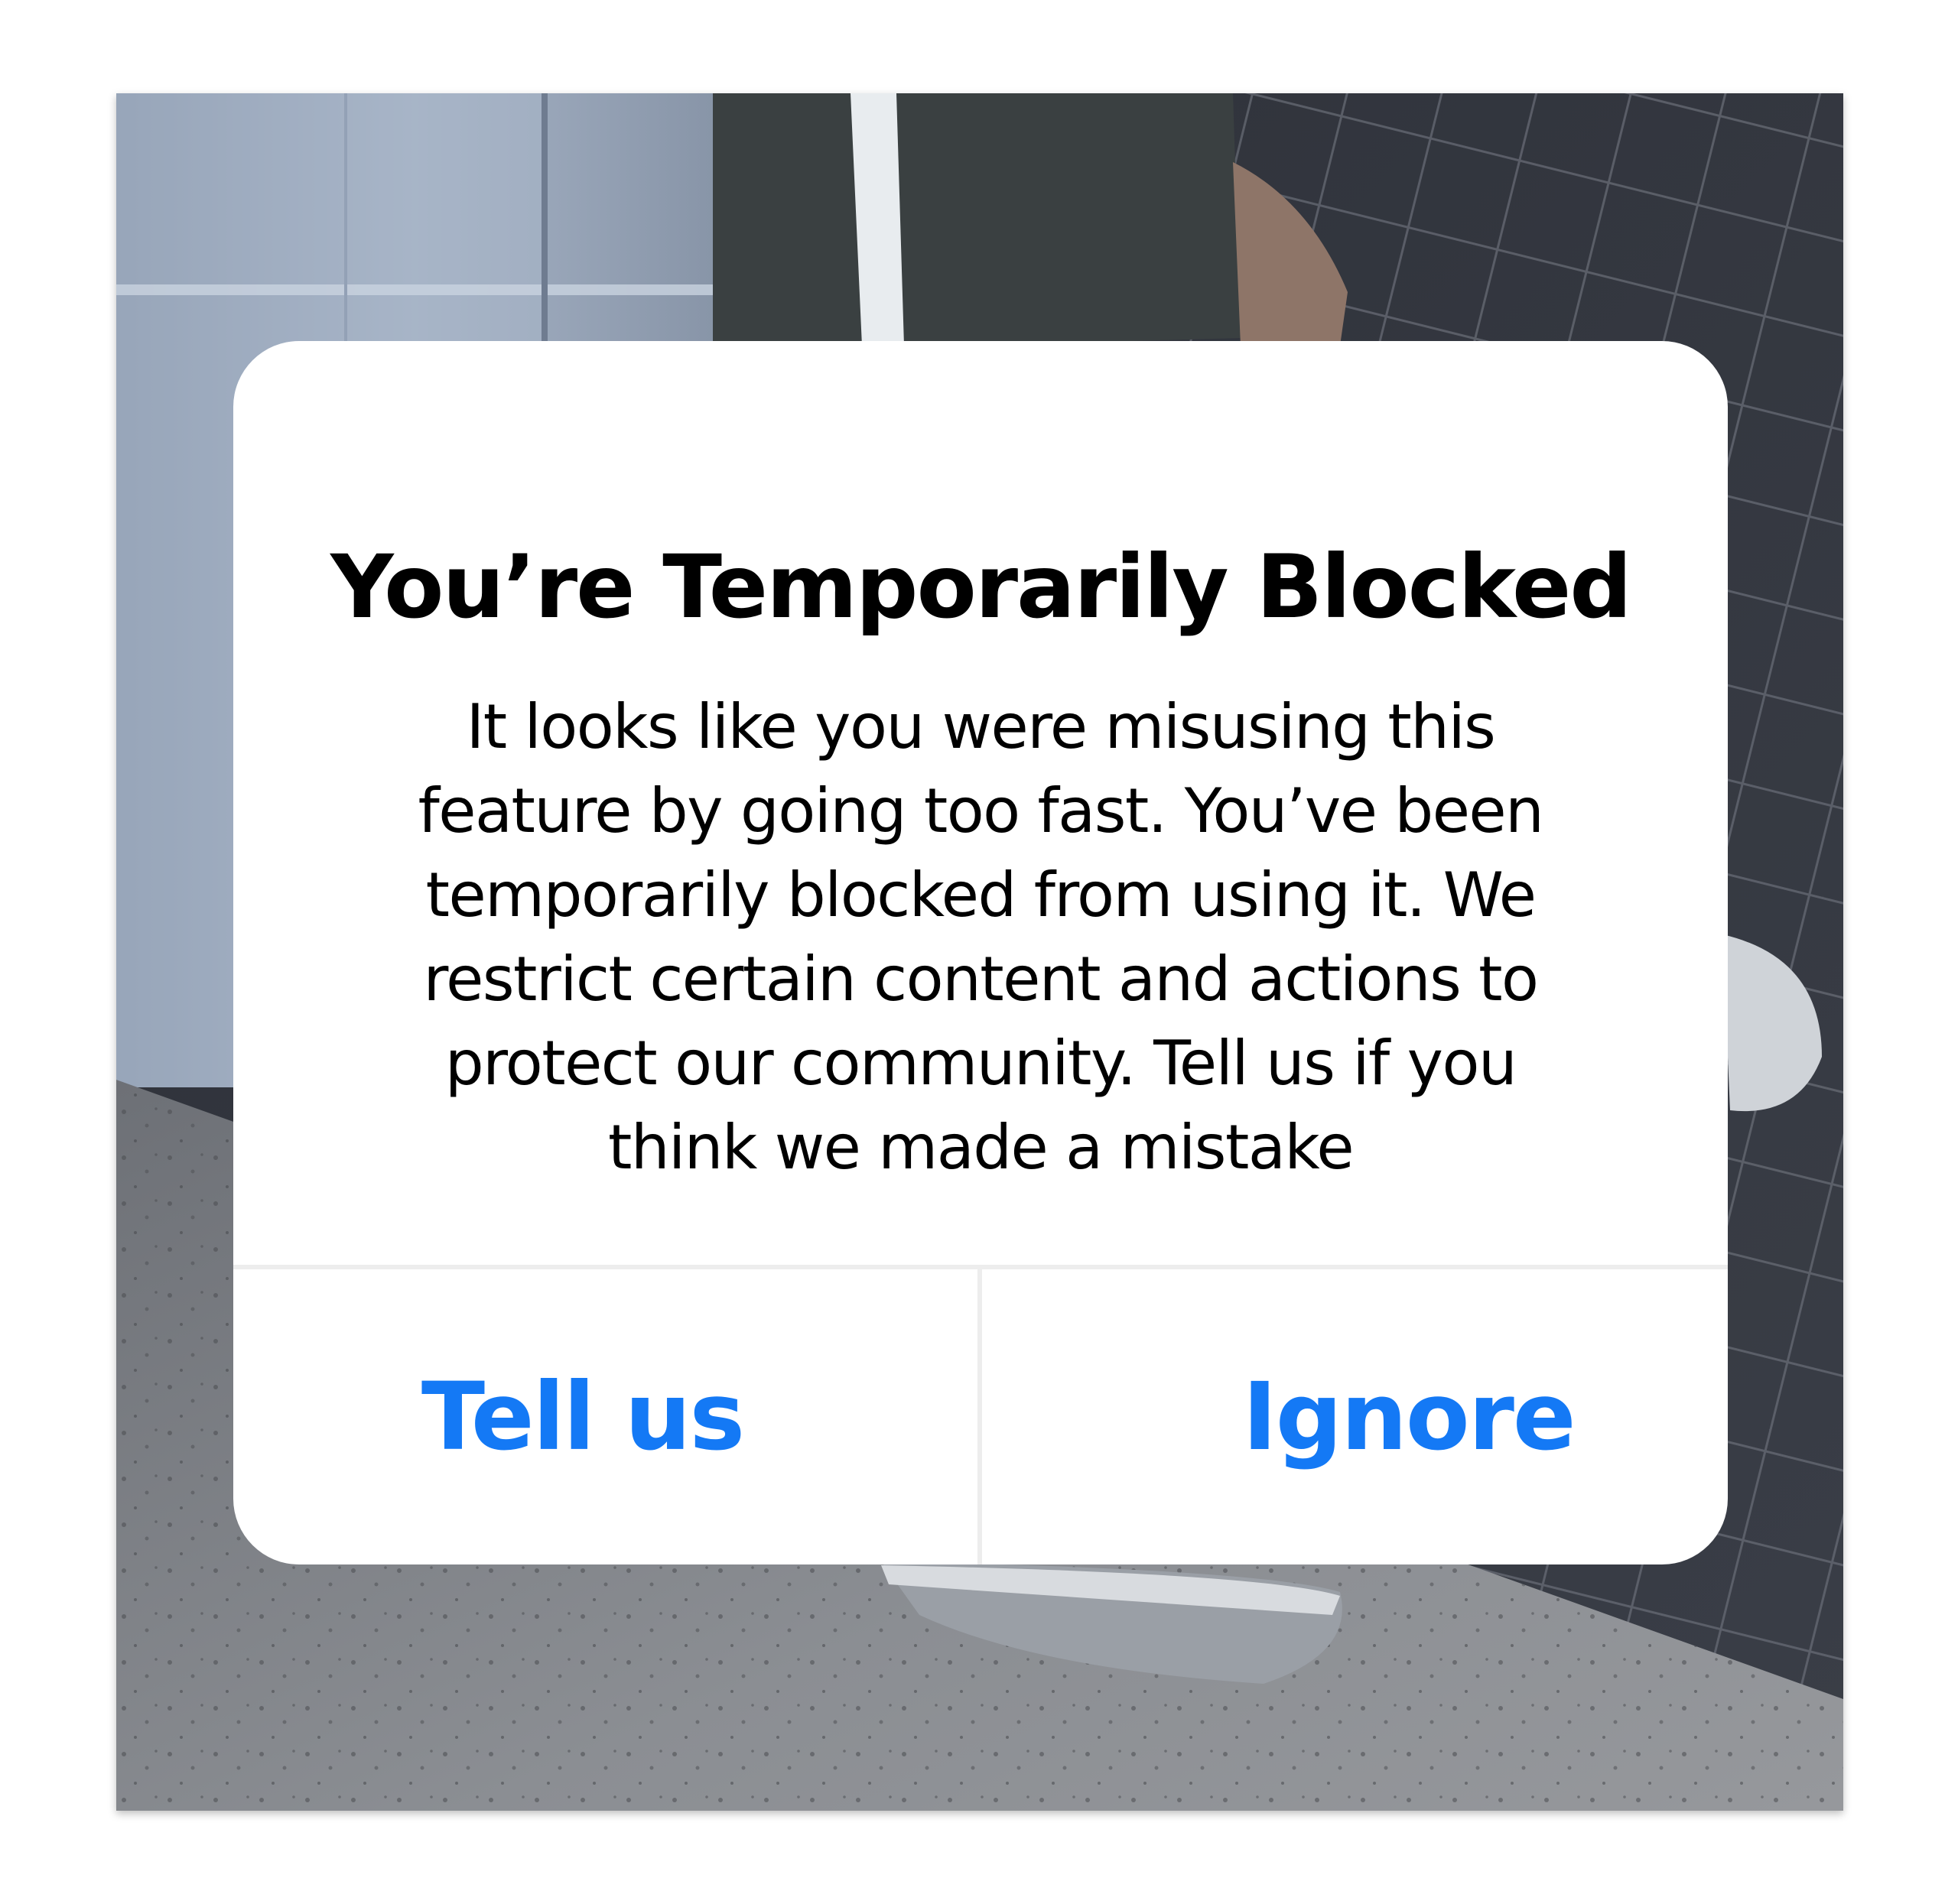 This screenshot has height=1904, width=1958. Describe the element at coordinates (981, 726) in the screenshot. I see `message-line: It looks like you were misusing this` at that location.